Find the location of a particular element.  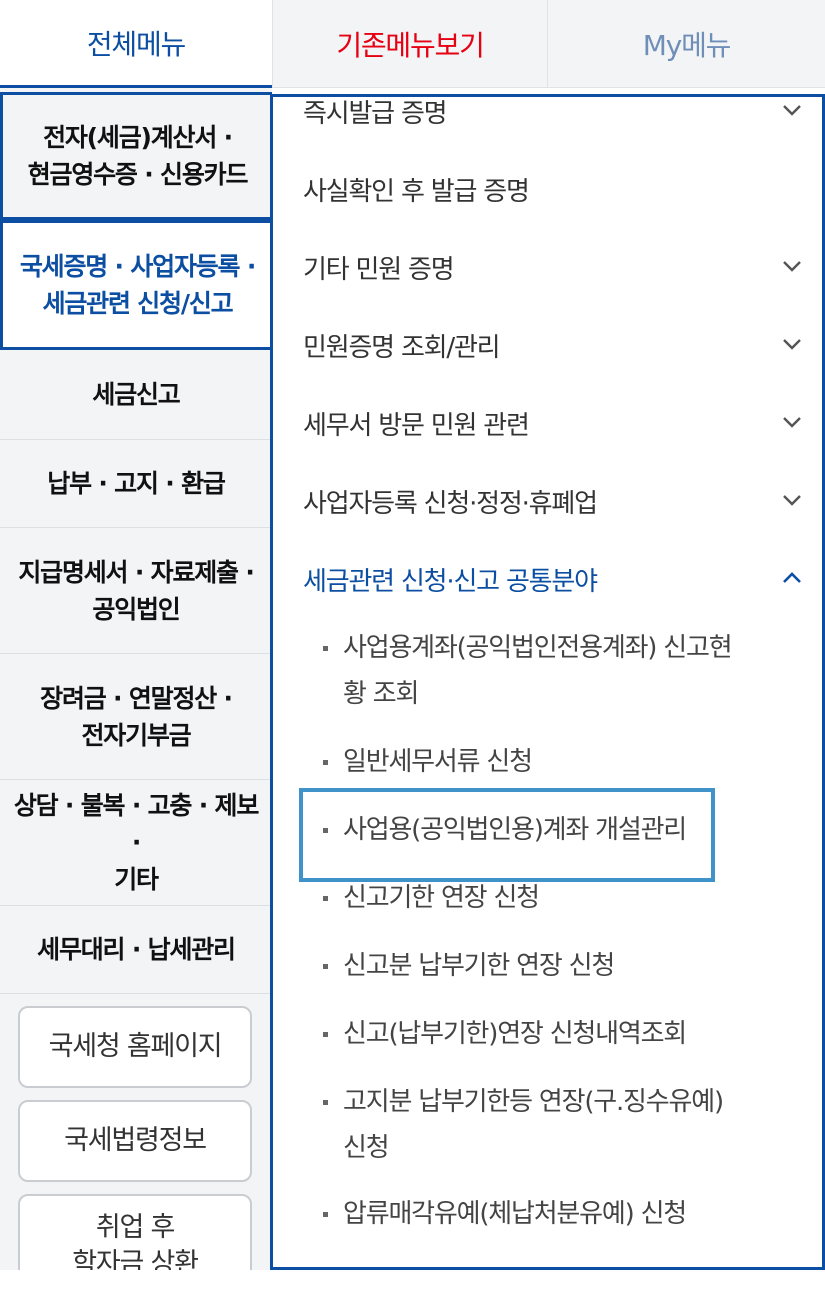

submenu-item-payment-extension: 신고분 납부기한 연장 신청 is located at coordinates (533, 966).